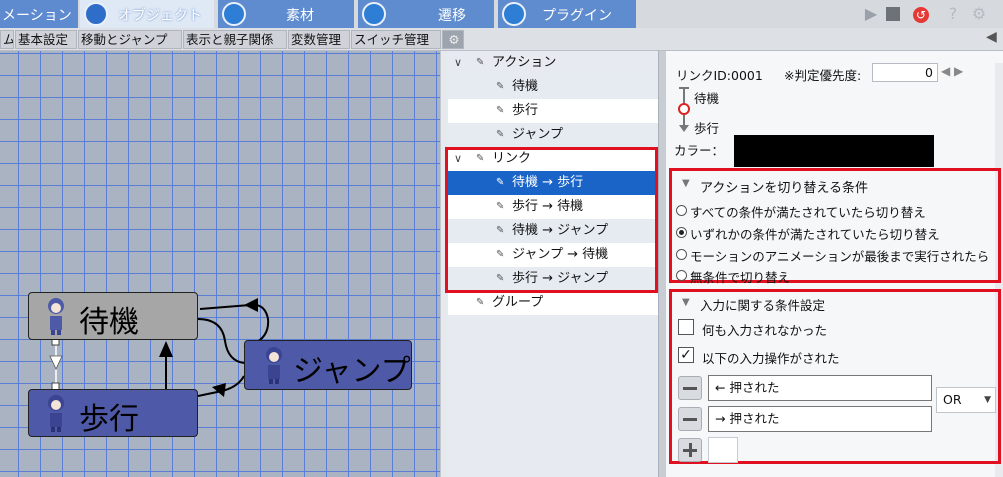  Describe the element at coordinates (560, 254) in the screenshot. I see `tree-item-label: ジャンプ → 待機` at that location.